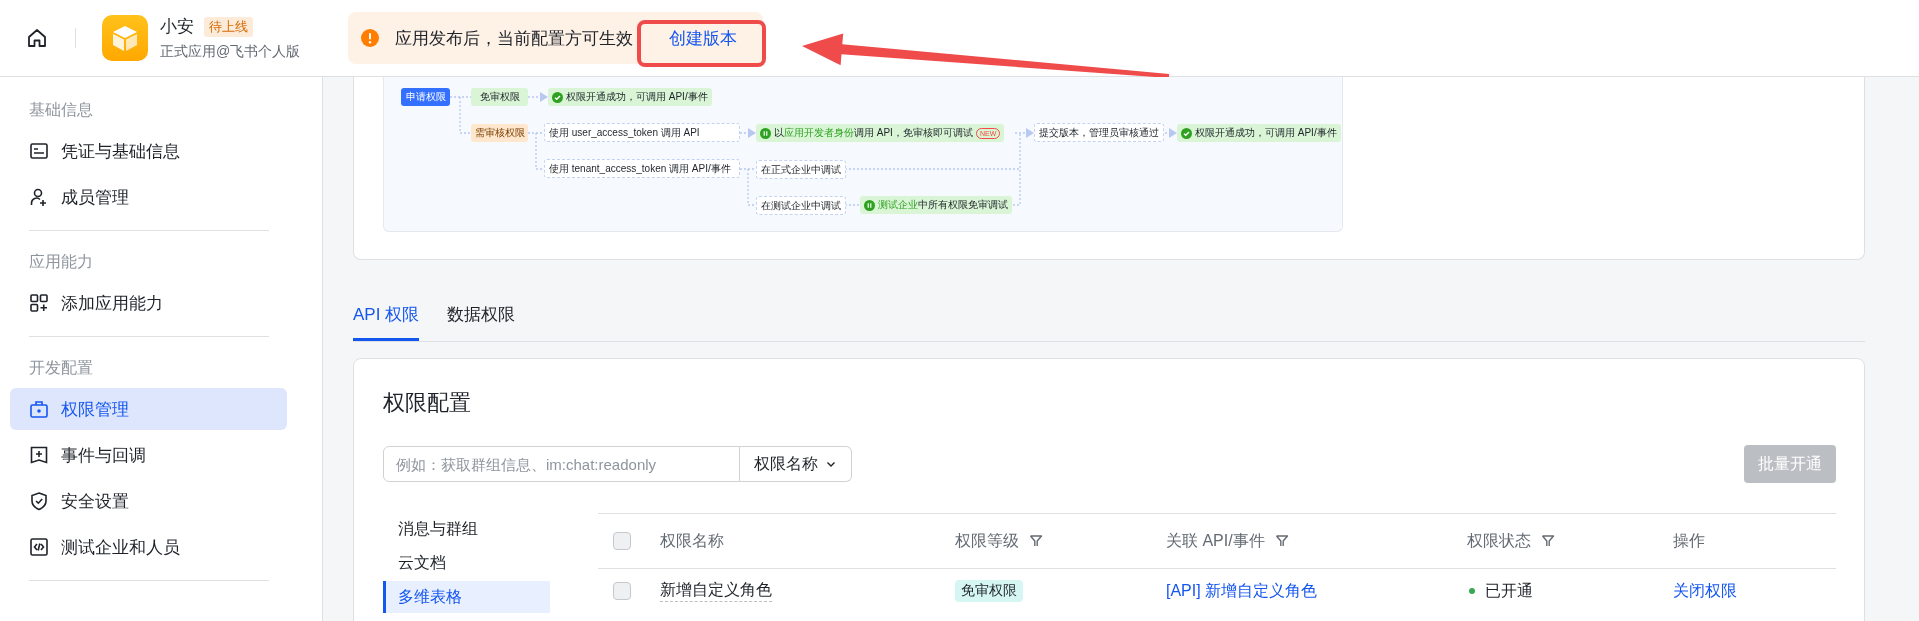  Describe the element at coordinates (466, 563) in the screenshot. I see `category-item: 云文档` at that location.